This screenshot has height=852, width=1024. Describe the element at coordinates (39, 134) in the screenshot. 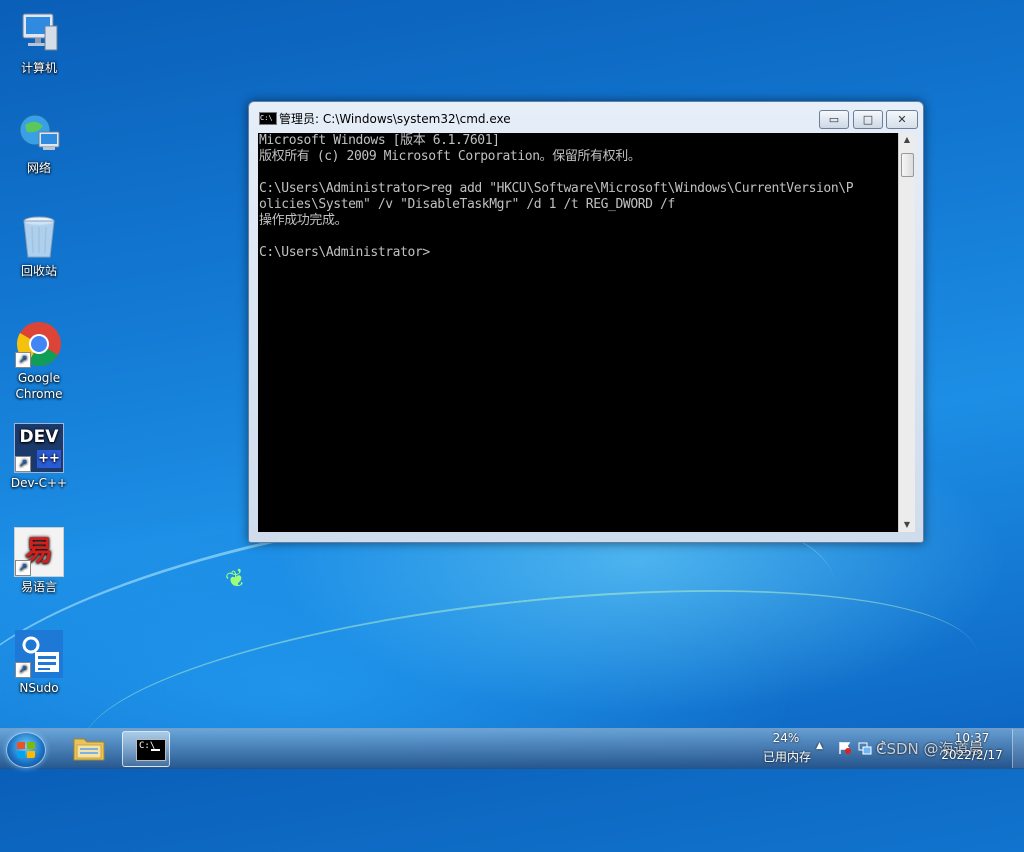

I see `network-icon` at that location.